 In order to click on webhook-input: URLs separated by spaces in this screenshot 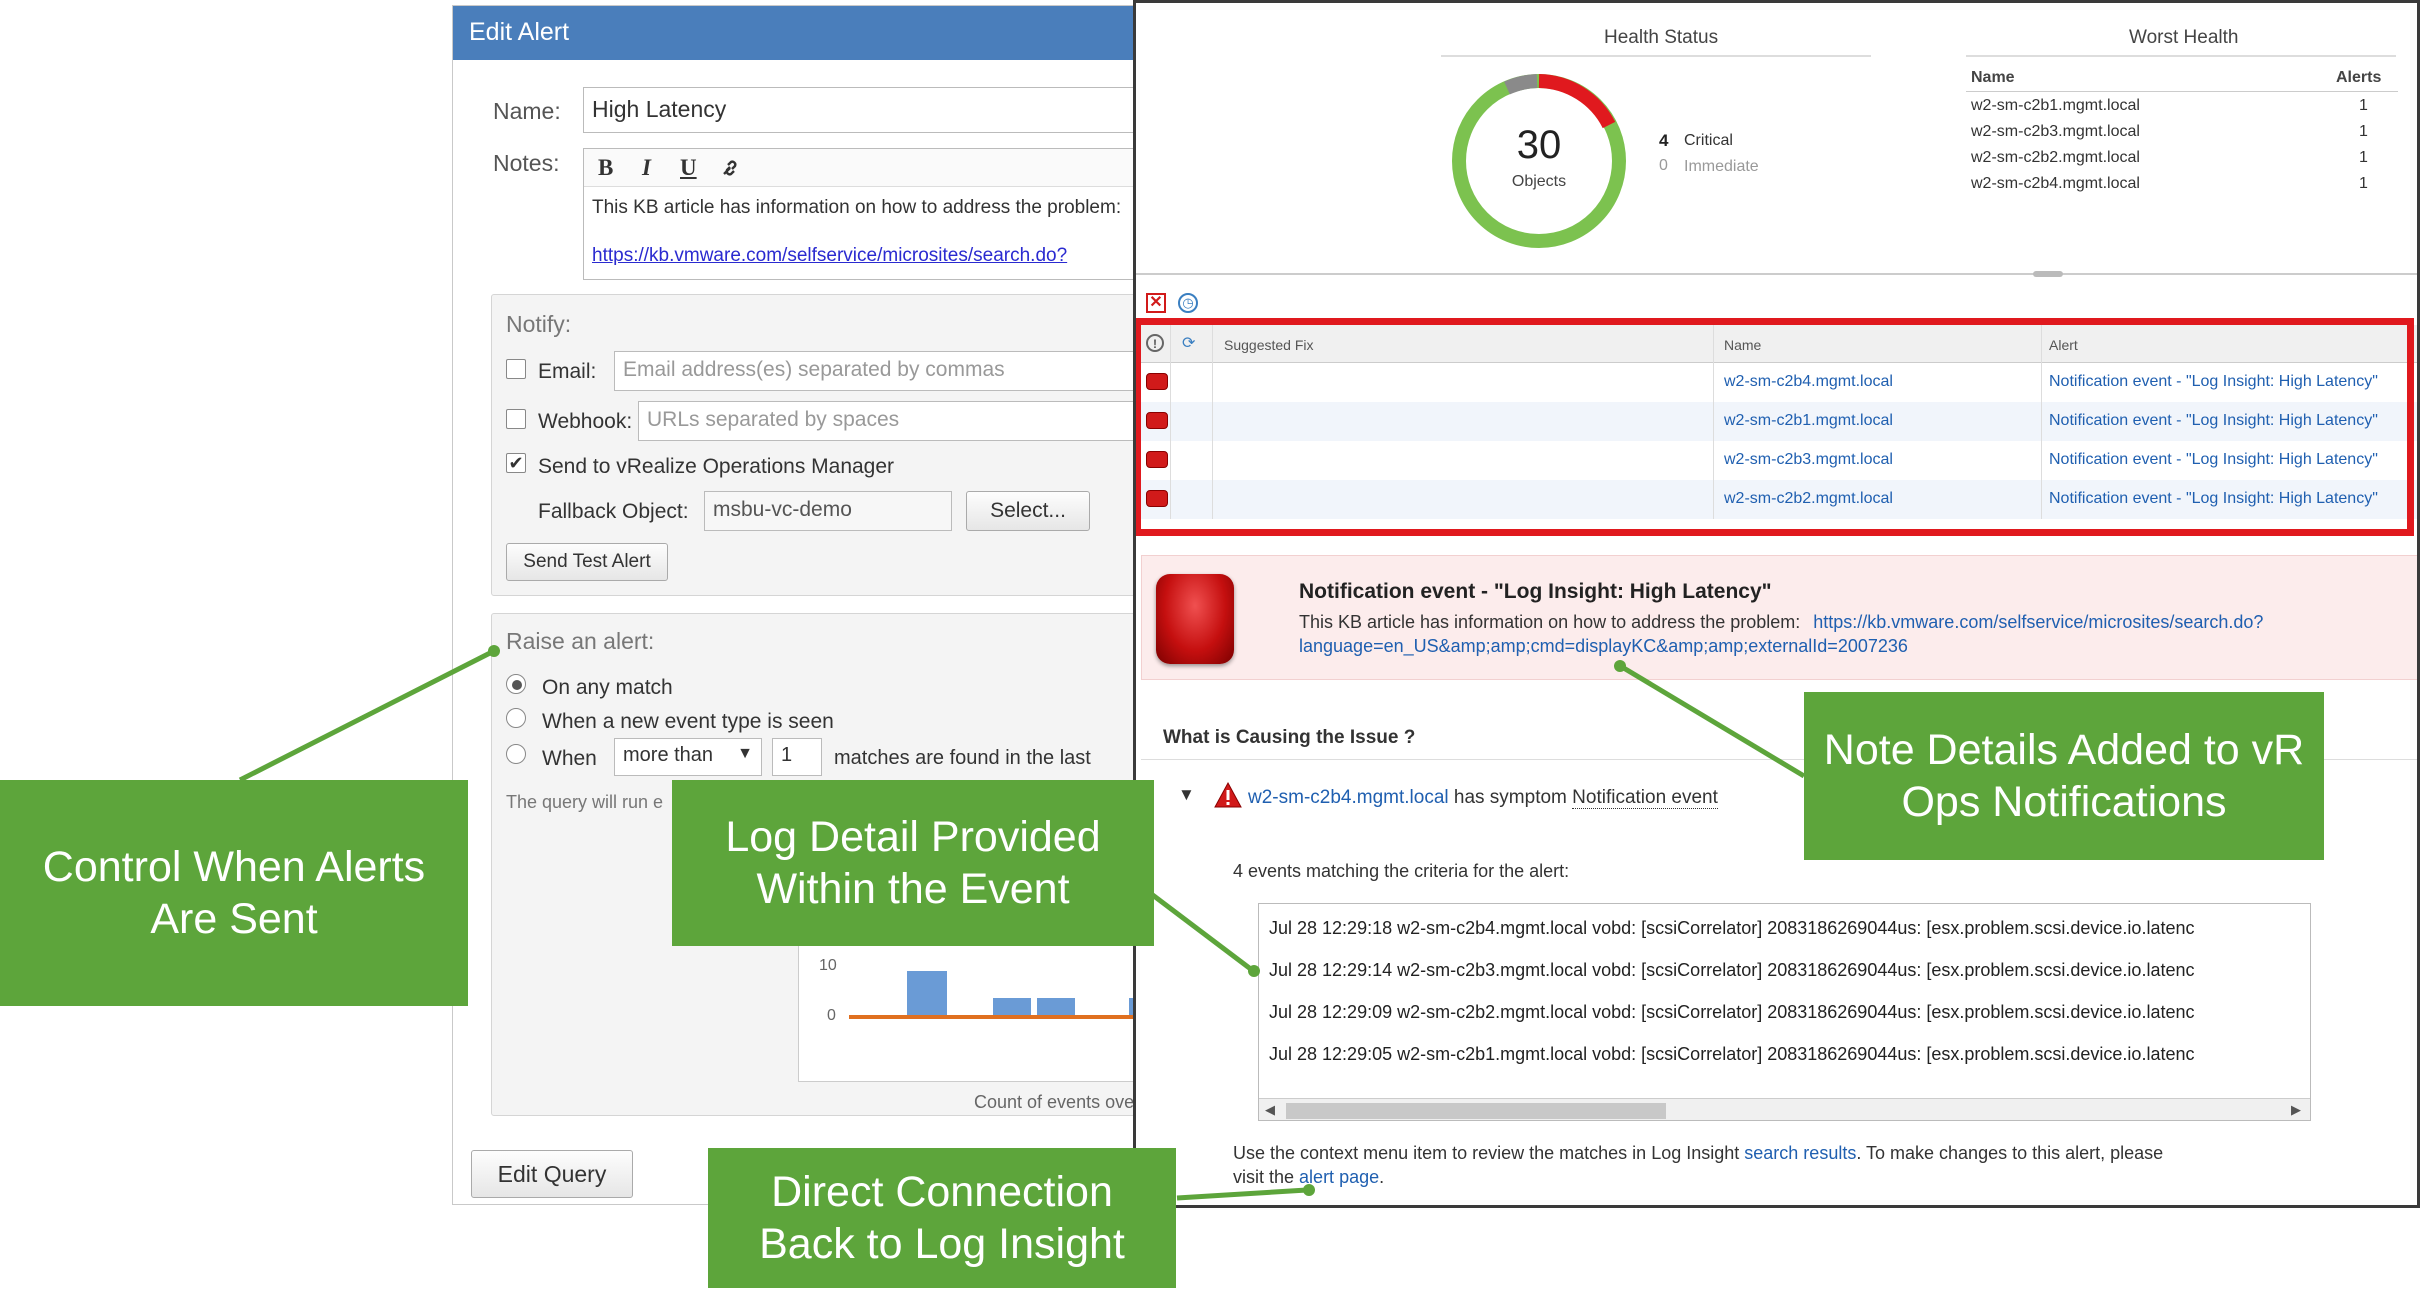, I will do `click(889, 421)`.